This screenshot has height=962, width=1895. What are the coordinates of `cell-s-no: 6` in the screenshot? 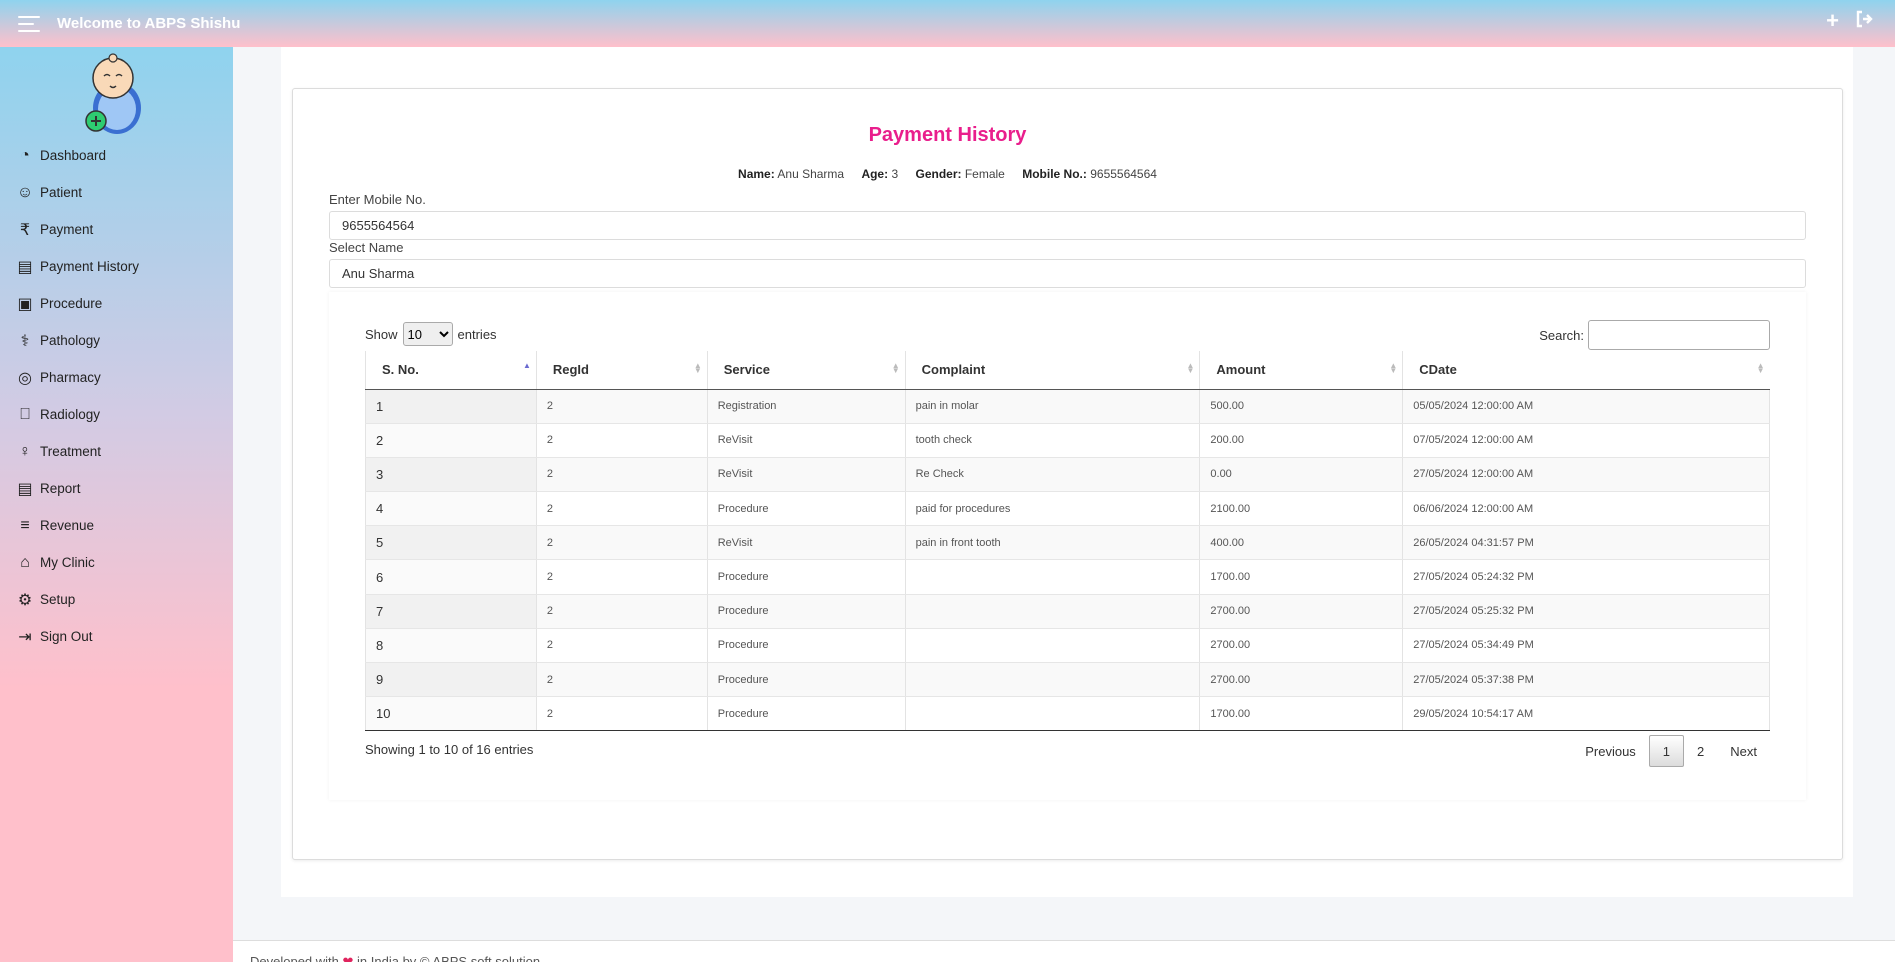 It's located at (451, 577).